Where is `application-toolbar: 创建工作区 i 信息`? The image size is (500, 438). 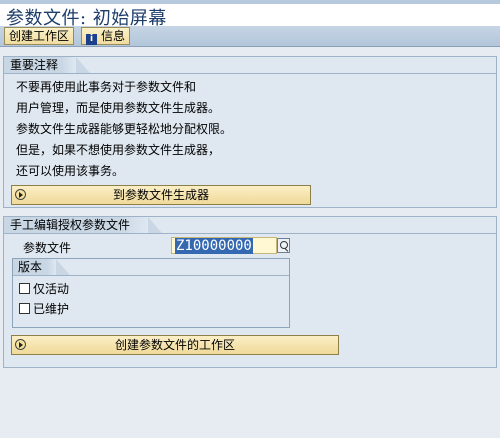
application-toolbar: 创建工作区 i 信息 is located at coordinates (250, 36).